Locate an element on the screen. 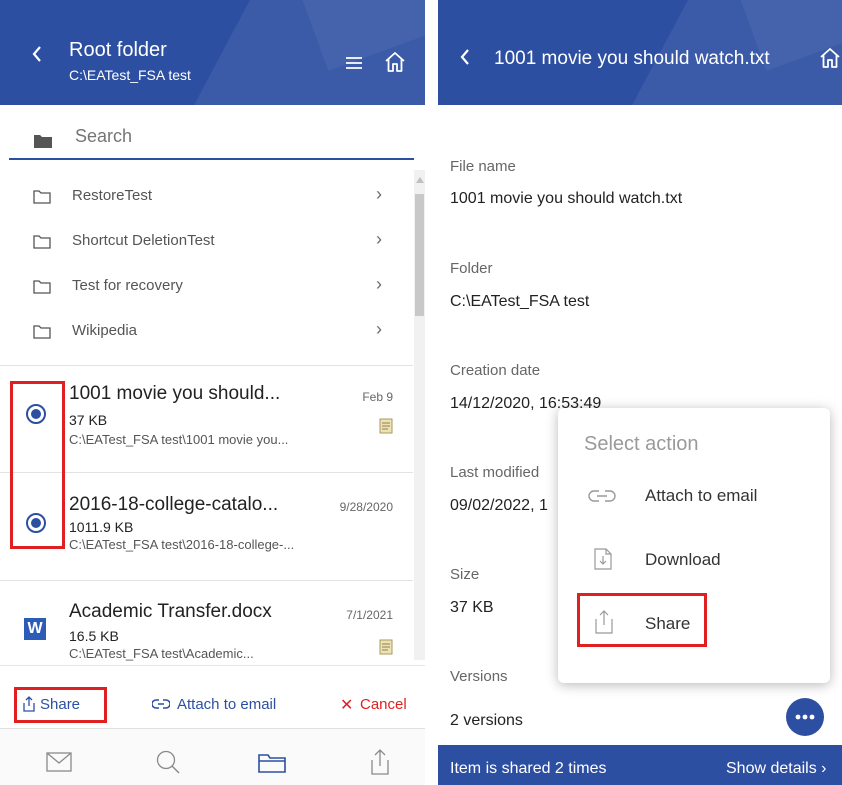 Image resolution: width=842 pixels, height=785 pixels. show-details-link: Show details › is located at coordinates (776, 769).